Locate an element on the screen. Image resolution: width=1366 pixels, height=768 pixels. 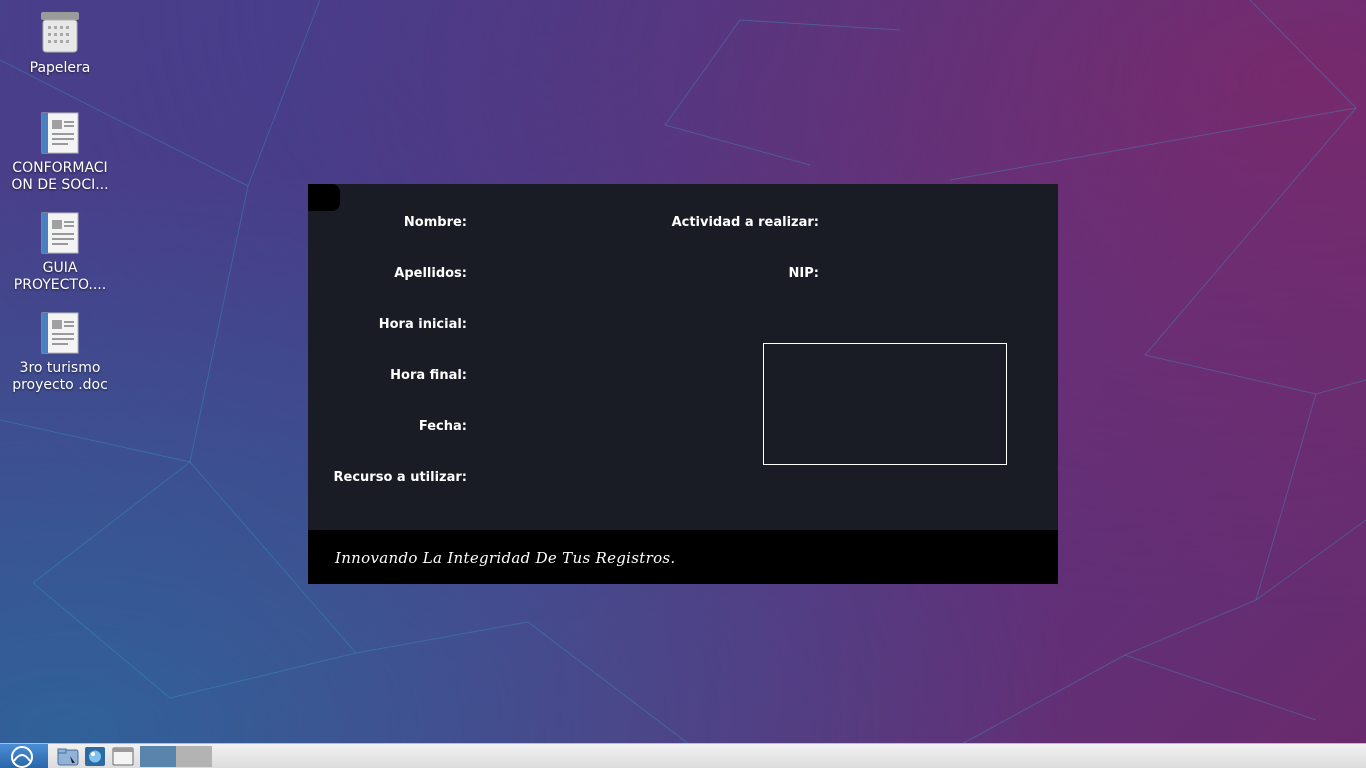
file-manager-launcher is located at coordinates (68, 756).